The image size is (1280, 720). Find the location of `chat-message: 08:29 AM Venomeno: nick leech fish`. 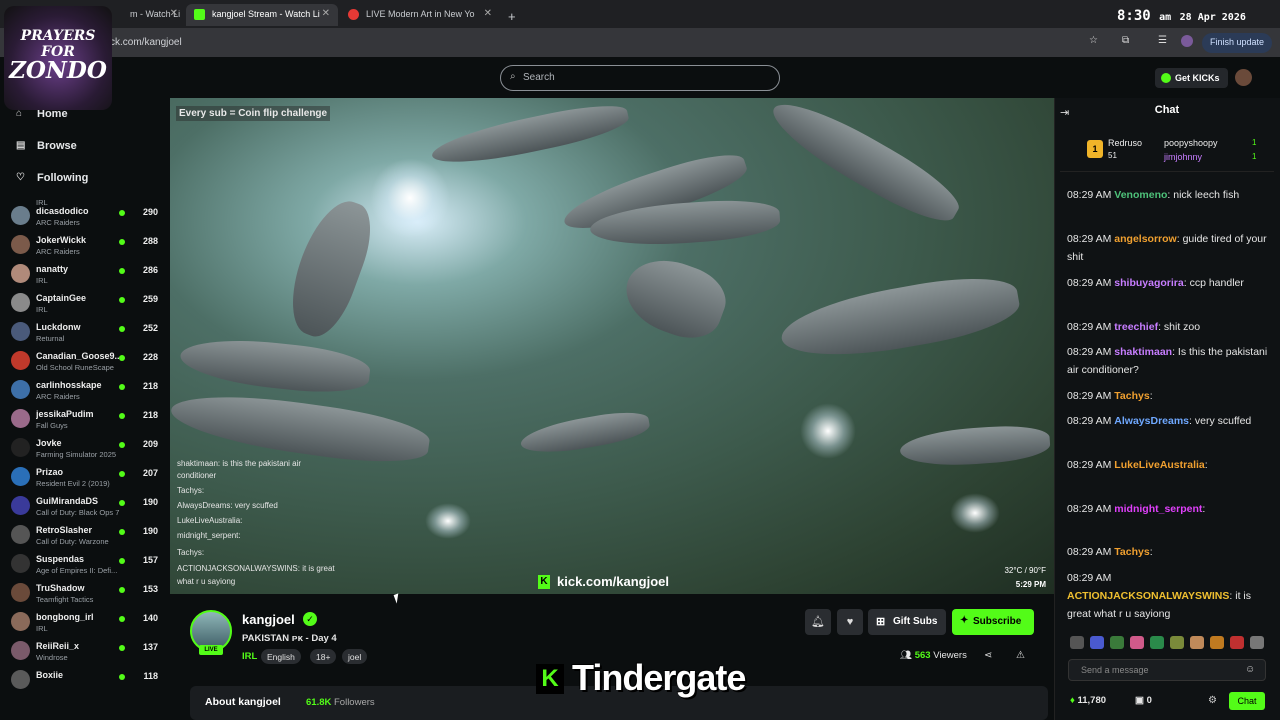

chat-message: 08:29 AM Venomeno: nick leech fish is located at coordinates (1153, 195).